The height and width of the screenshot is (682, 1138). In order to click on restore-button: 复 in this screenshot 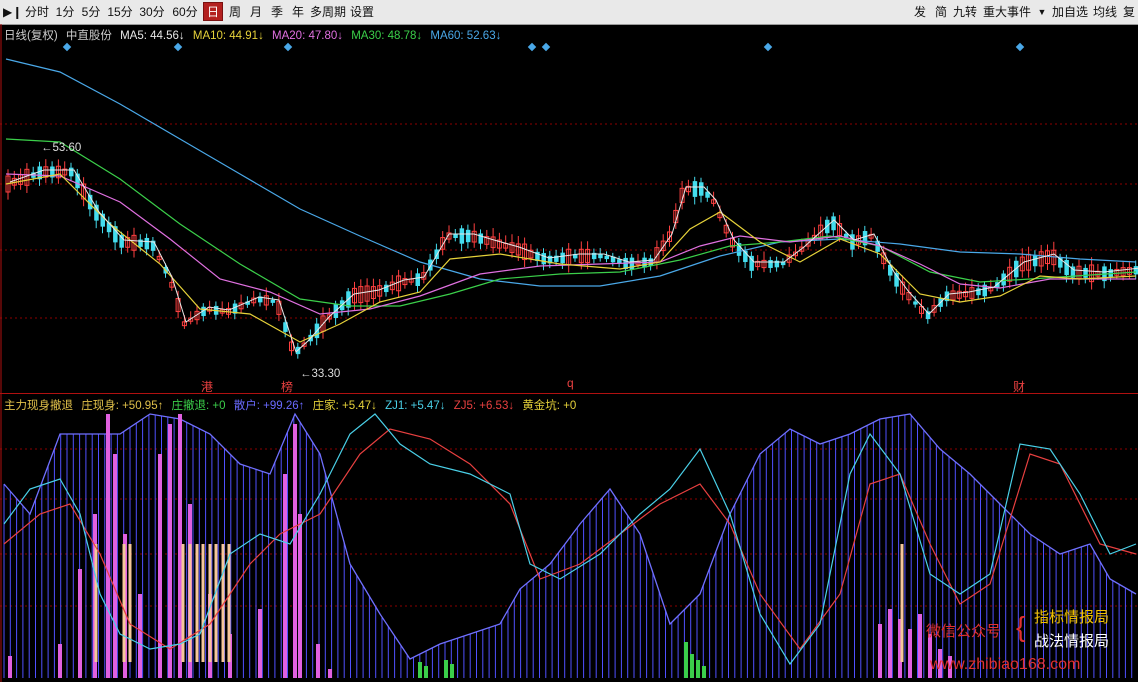, I will do `click(1129, 11)`.